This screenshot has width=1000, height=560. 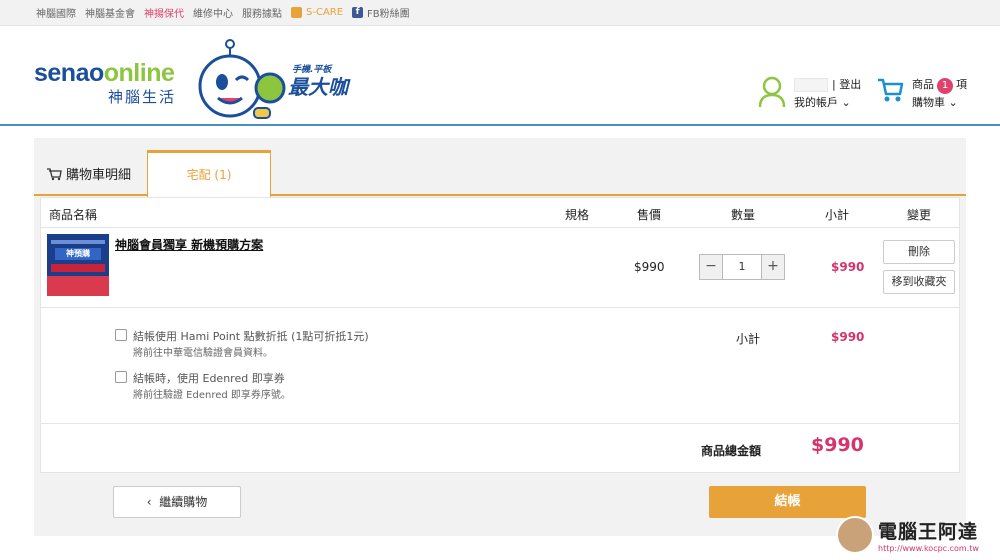 What do you see at coordinates (928, 102) in the screenshot?
I see `cart-label-bottom: 購物車` at bounding box center [928, 102].